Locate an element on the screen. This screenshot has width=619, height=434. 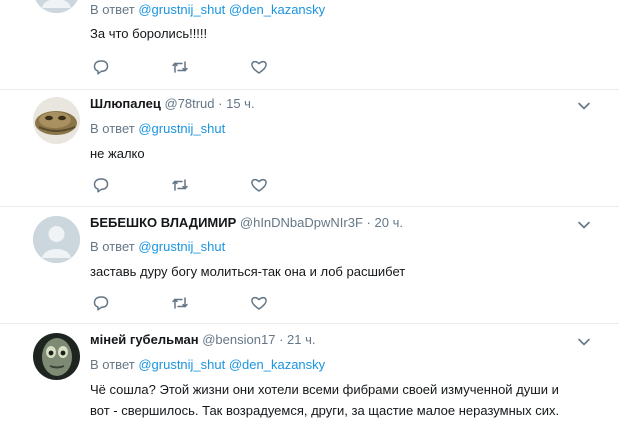
user-fullname: БЕБЕШКО ВЛАДИМИР is located at coordinates (163, 222).